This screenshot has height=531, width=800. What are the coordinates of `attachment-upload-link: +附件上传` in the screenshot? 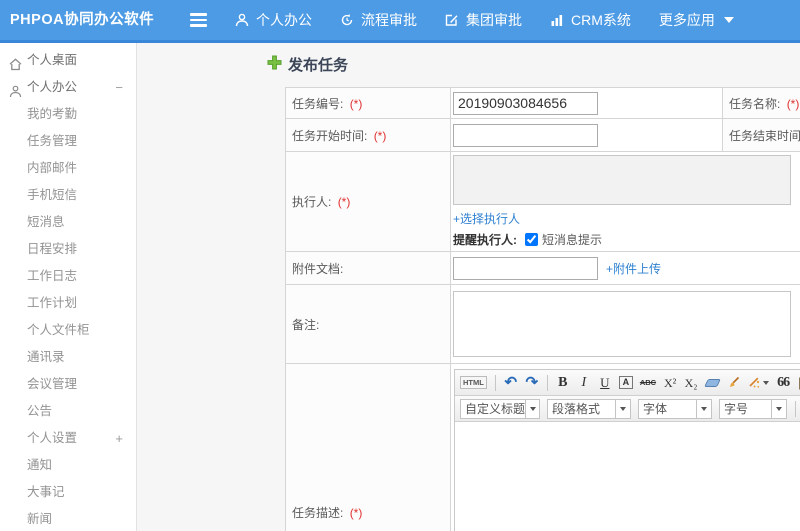 It's located at (633, 268).